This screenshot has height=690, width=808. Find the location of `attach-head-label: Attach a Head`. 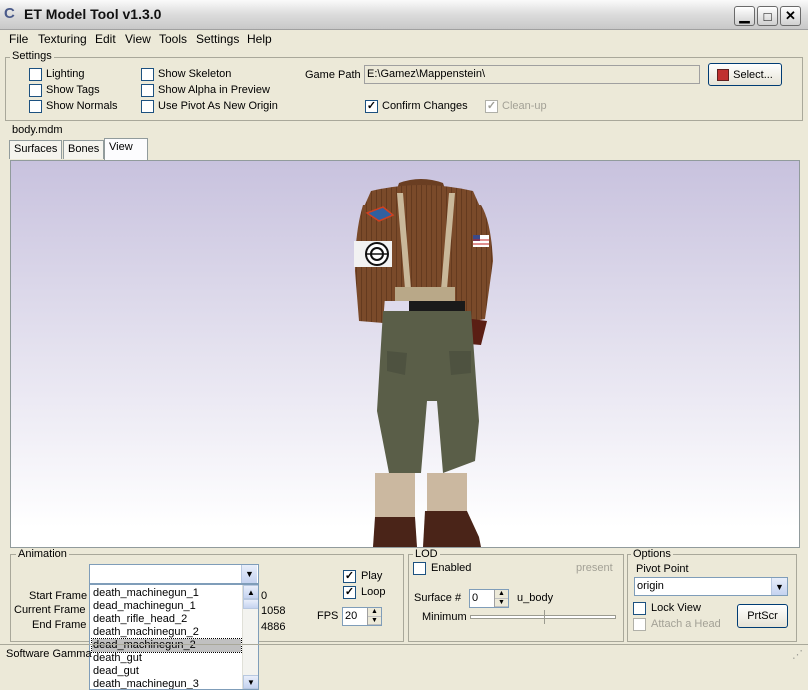

attach-head-label: Attach a Head is located at coordinates (686, 624).